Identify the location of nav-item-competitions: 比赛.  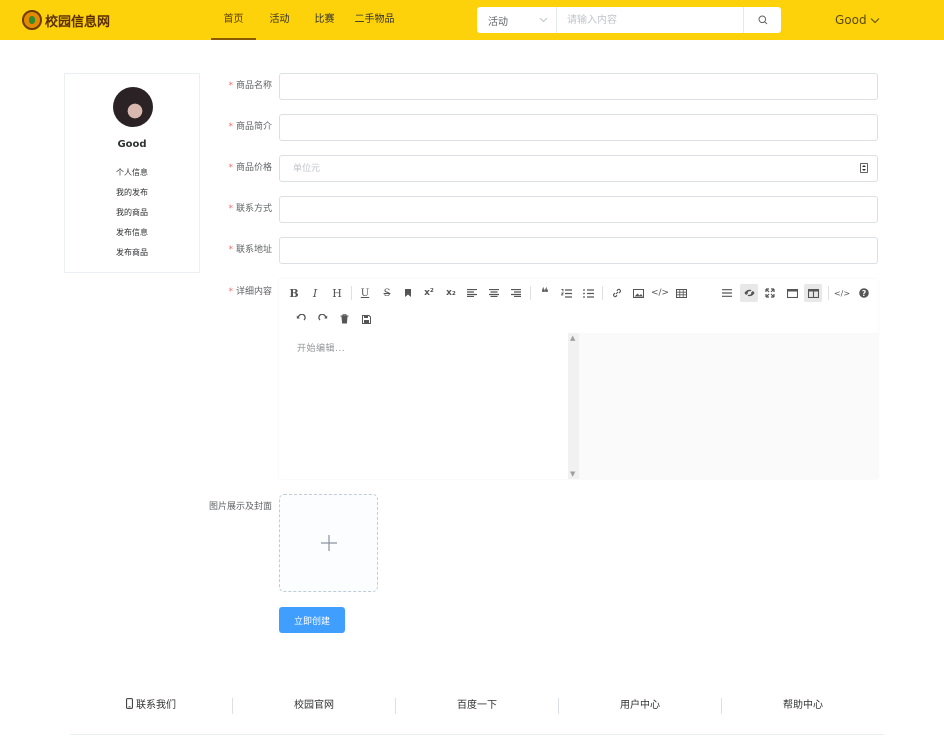
(324, 20).